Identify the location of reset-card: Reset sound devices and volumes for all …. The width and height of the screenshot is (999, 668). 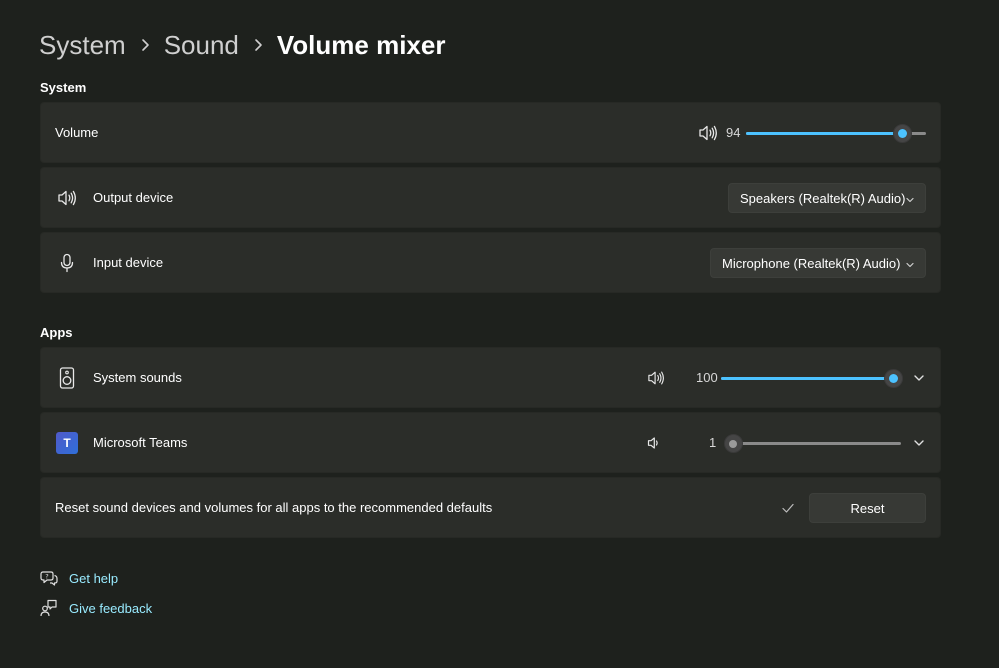
(490, 507).